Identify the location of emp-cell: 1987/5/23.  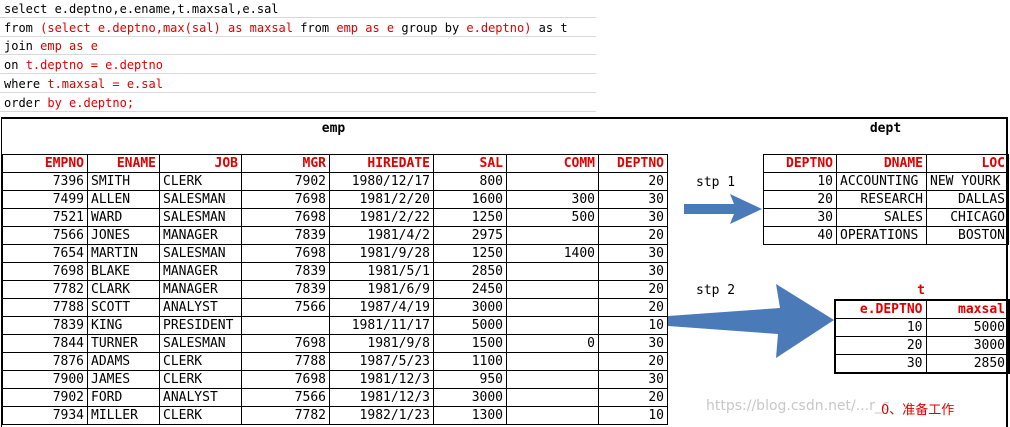
(381, 361).